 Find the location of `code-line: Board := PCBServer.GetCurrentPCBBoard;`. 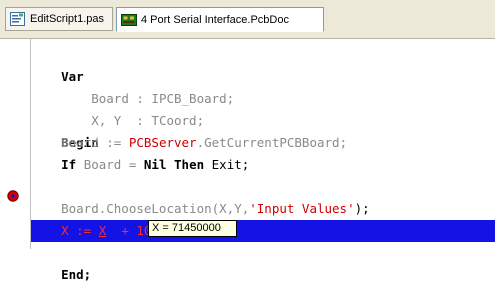

code-line: Board := PCBServer.GetCurrentPCBBoard; is located at coordinates (263, 143).